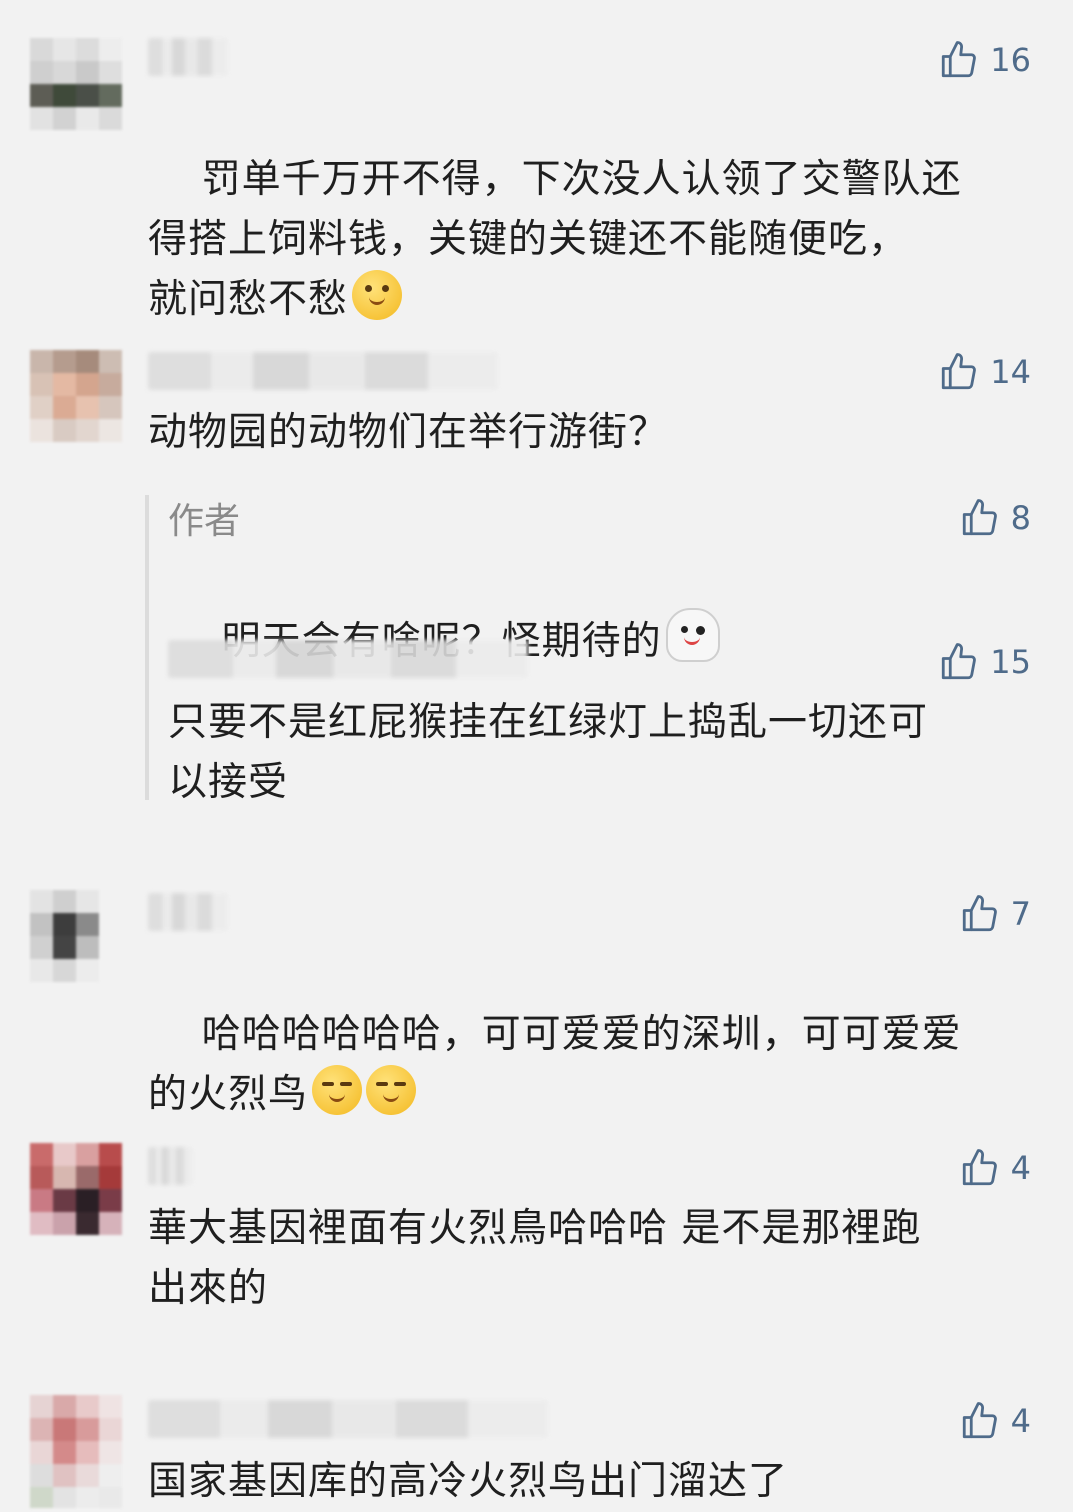  Describe the element at coordinates (984, 60) in the screenshot. I see `like-button: 16` at that location.